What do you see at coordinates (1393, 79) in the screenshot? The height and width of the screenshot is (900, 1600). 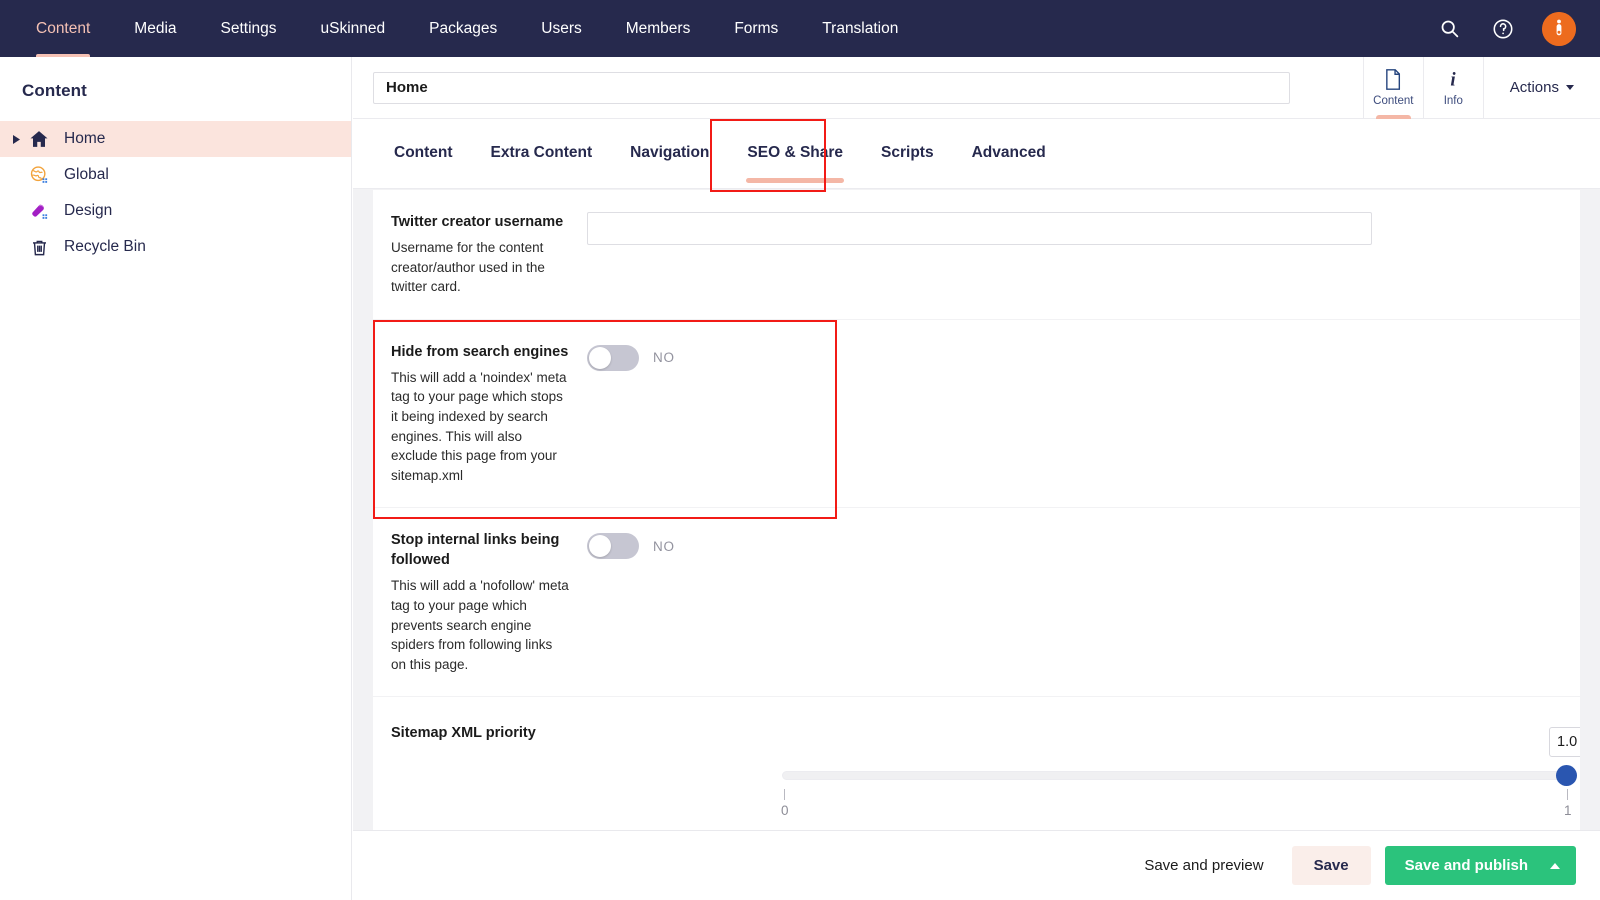 I see `document-icon` at bounding box center [1393, 79].